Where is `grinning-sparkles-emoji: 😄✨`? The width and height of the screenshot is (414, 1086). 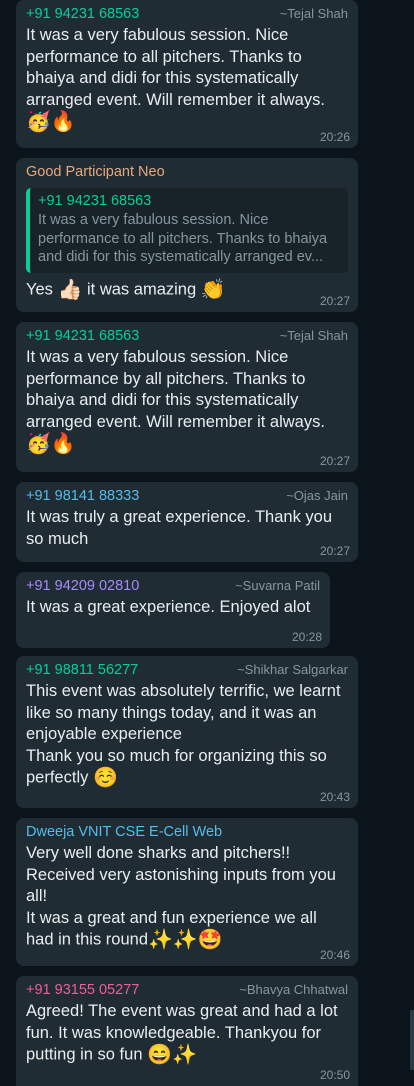
grinning-sparkles-emoji: 😄✨ is located at coordinates (172, 1055).